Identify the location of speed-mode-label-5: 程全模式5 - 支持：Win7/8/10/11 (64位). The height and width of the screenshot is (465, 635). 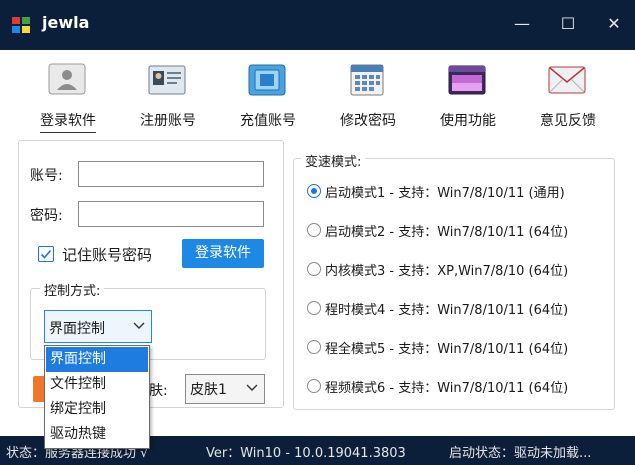
(446, 347).